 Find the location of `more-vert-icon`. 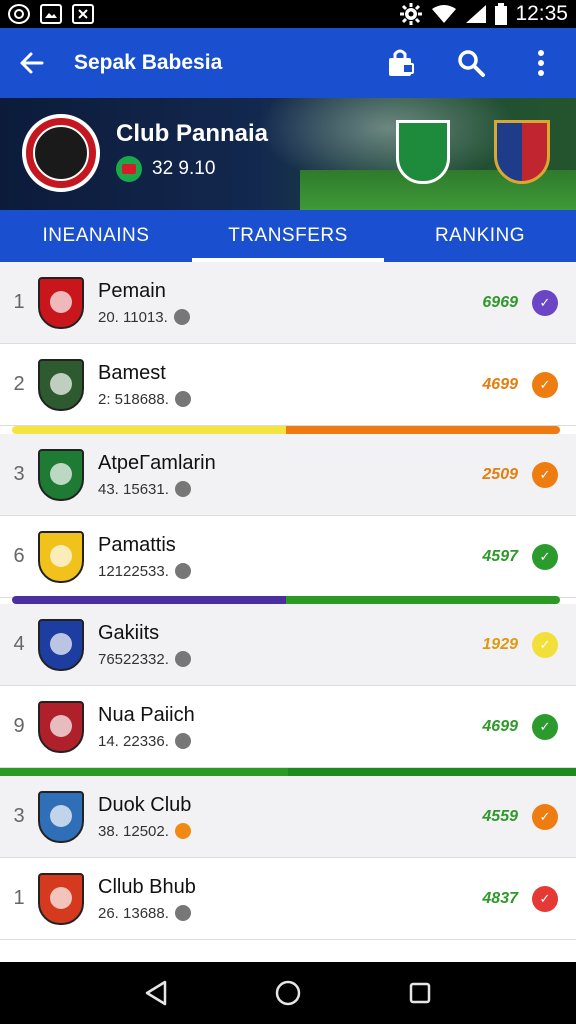

more-vert-icon is located at coordinates (541, 63).